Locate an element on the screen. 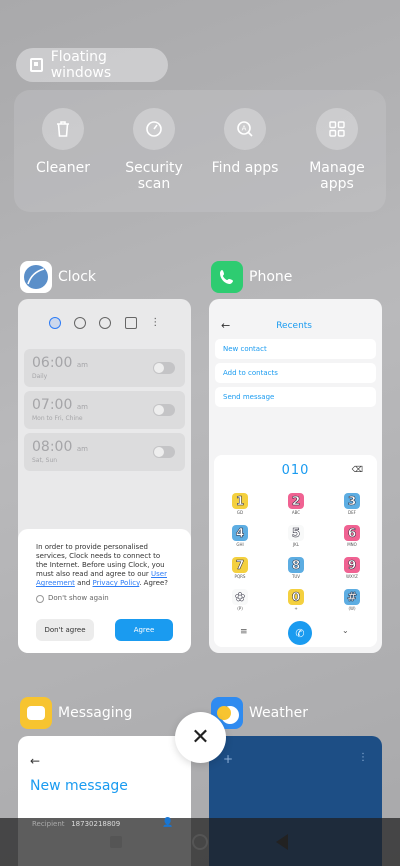 Image resolution: width=400 pixels, height=866 pixels. call-button: ✆ is located at coordinates (300, 633).